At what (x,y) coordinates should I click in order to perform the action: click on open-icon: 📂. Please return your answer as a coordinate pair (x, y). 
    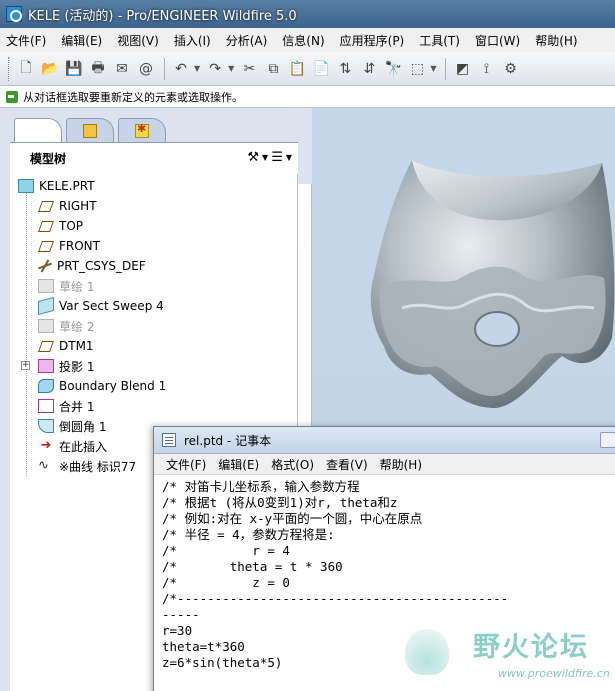
    Looking at the image, I should click on (50, 69).